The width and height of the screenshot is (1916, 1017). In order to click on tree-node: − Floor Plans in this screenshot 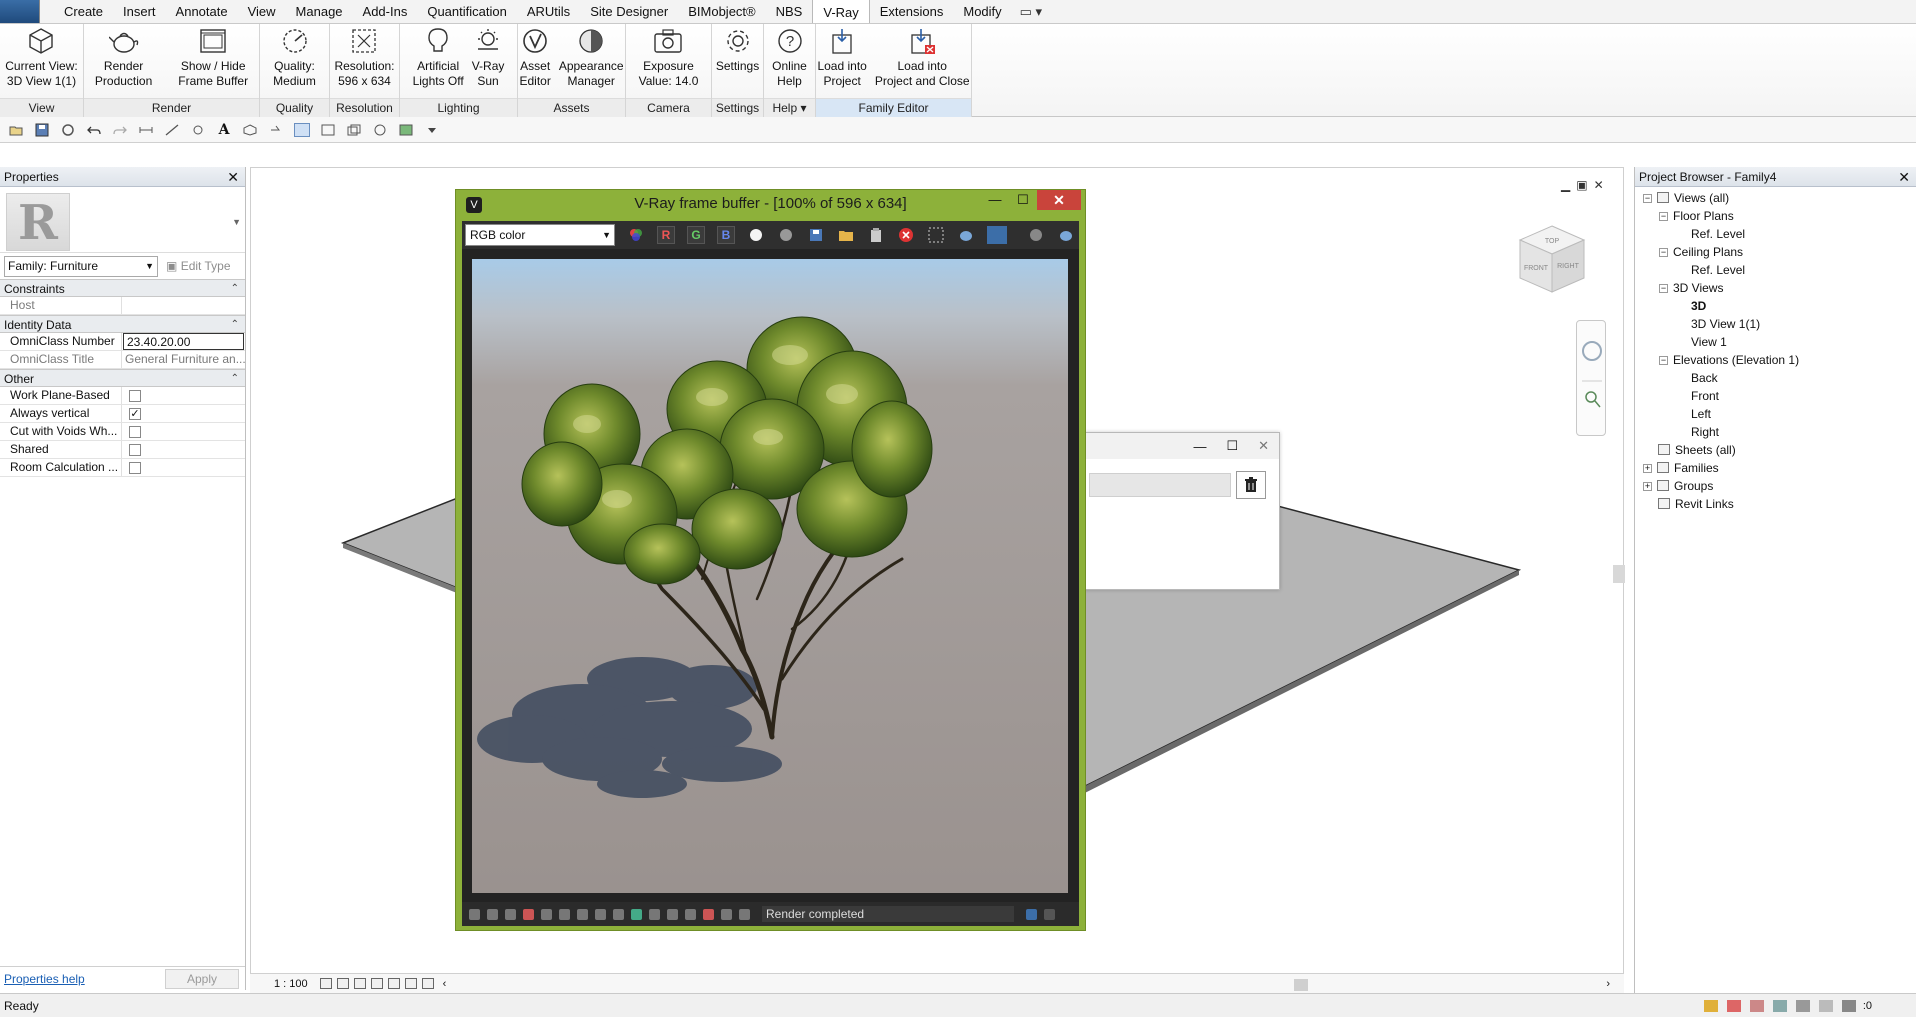, I will do `click(1775, 216)`.